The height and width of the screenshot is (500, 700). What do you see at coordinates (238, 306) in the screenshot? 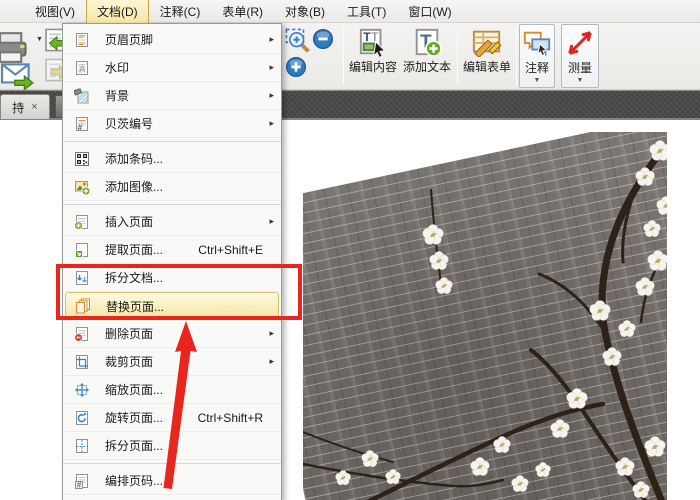
I see `menu-item-dots: ··· · ···` at bounding box center [238, 306].